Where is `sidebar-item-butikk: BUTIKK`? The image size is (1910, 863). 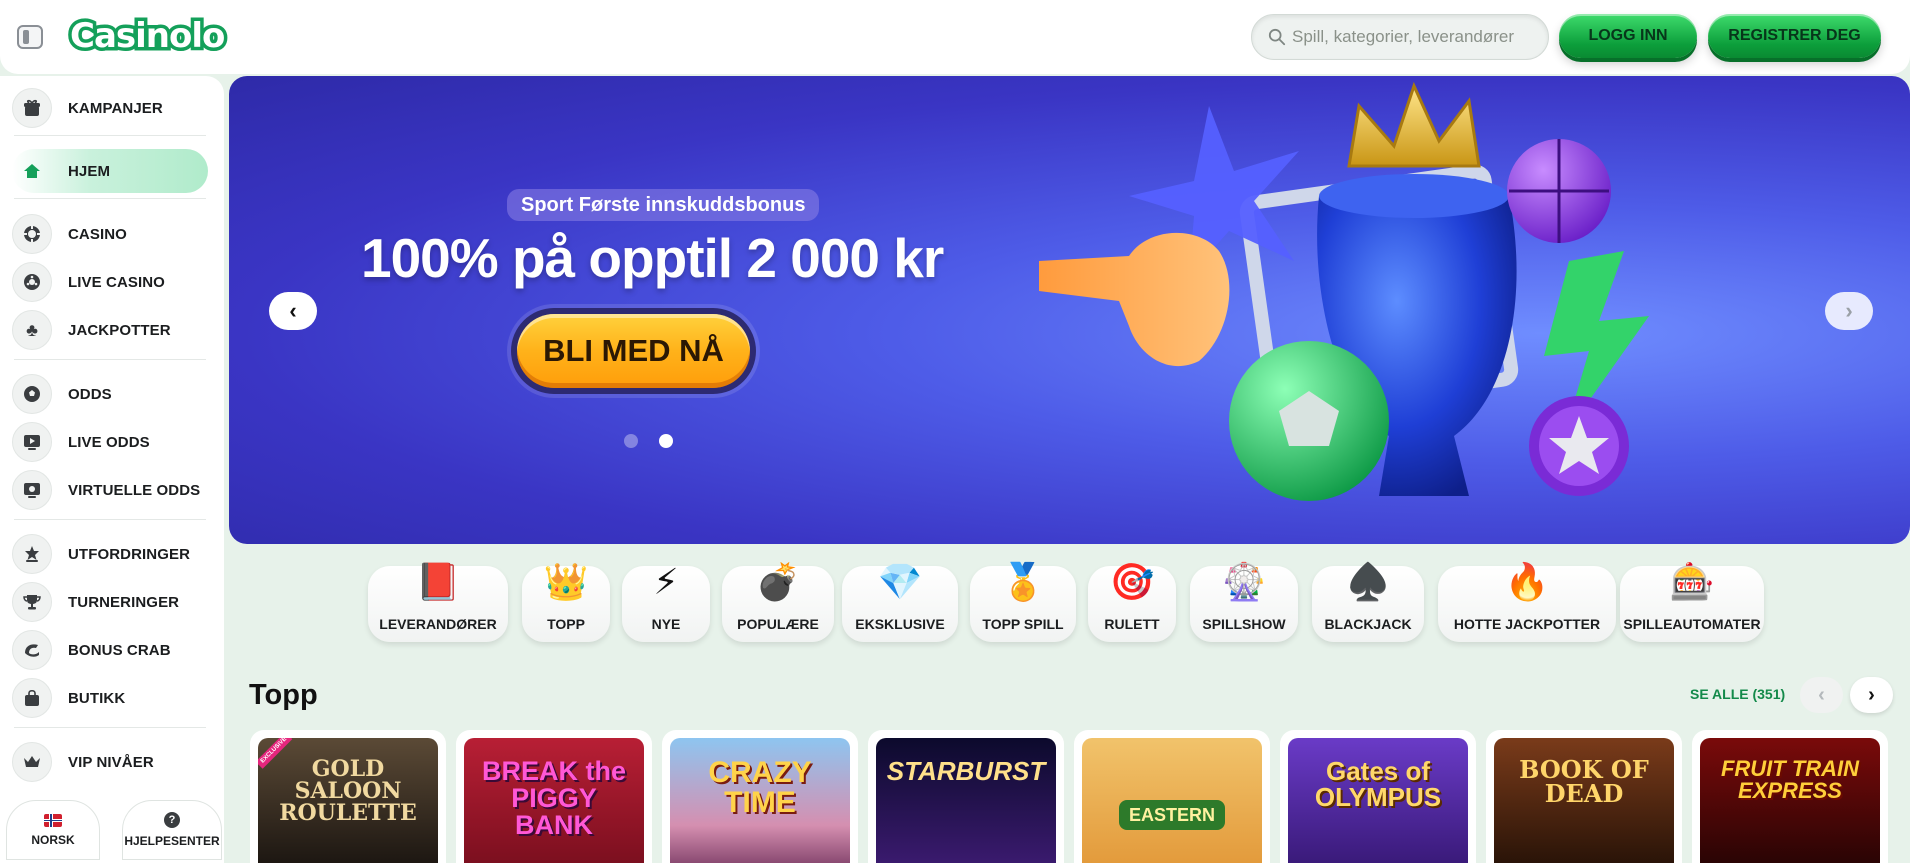 sidebar-item-butikk: BUTIKK is located at coordinates (110, 698).